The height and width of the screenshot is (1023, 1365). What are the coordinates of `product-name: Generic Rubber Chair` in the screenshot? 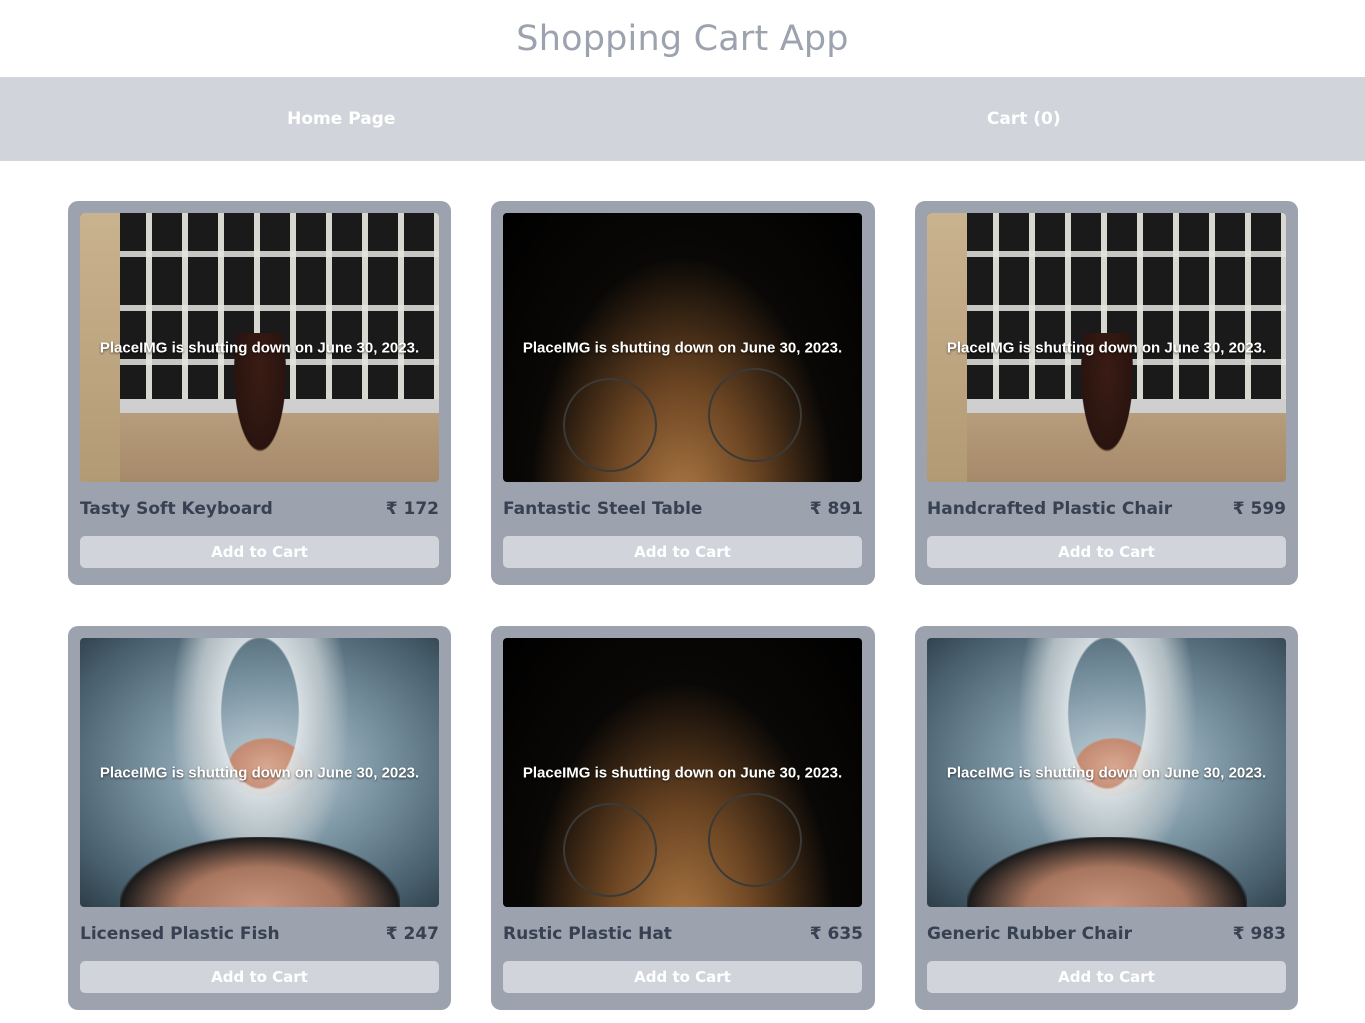 It's located at (1029, 934).